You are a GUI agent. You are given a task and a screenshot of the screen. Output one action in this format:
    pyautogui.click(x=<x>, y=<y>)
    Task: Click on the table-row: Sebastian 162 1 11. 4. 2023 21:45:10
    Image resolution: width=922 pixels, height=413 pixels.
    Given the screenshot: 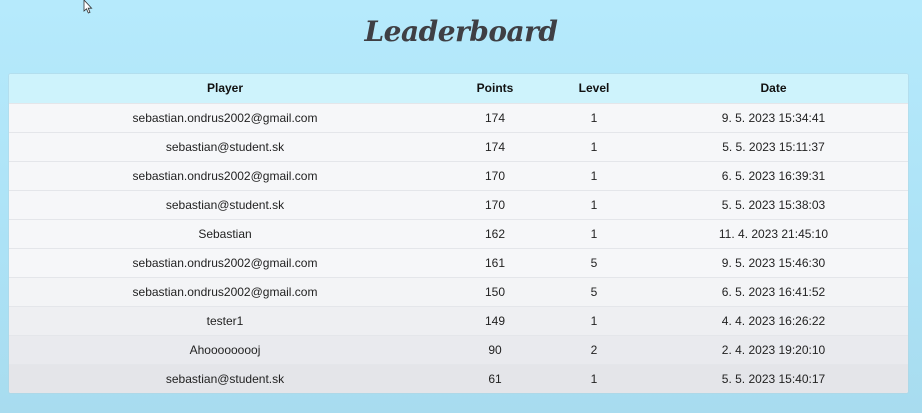 What is the action you would take?
    pyautogui.click(x=458, y=233)
    